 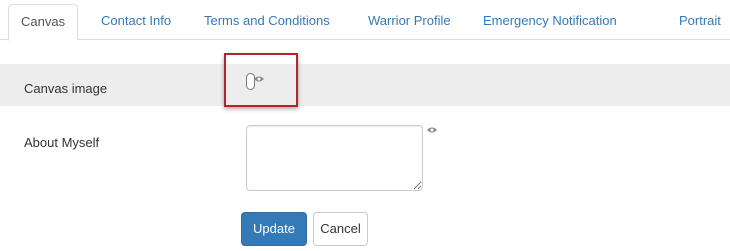 I want to click on tab-emergency-notification: Emergency Notification, so click(x=550, y=22).